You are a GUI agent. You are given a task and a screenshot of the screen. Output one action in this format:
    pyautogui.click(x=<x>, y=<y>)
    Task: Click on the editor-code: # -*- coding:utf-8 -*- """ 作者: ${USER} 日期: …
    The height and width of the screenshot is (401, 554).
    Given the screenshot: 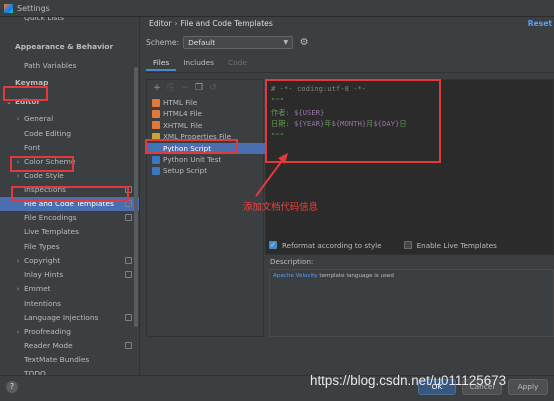 What is the action you would take?
    pyautogui.click(x=409, y=112)
    